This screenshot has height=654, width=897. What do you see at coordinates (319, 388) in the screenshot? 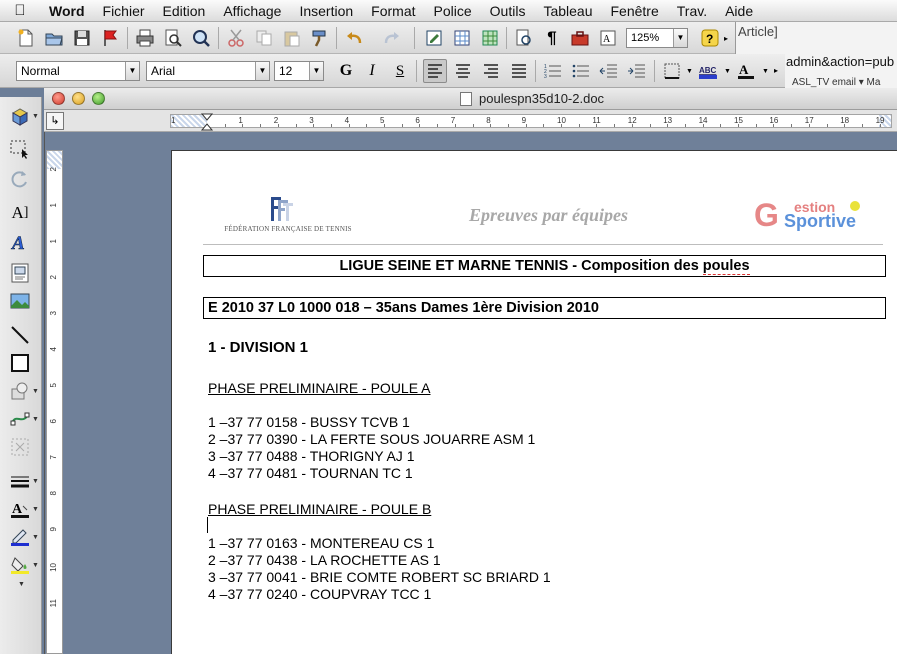
I see `poule-a-heading: PHASE PRELIMINAIRE - POULE A` at bounding box center [319, 388].